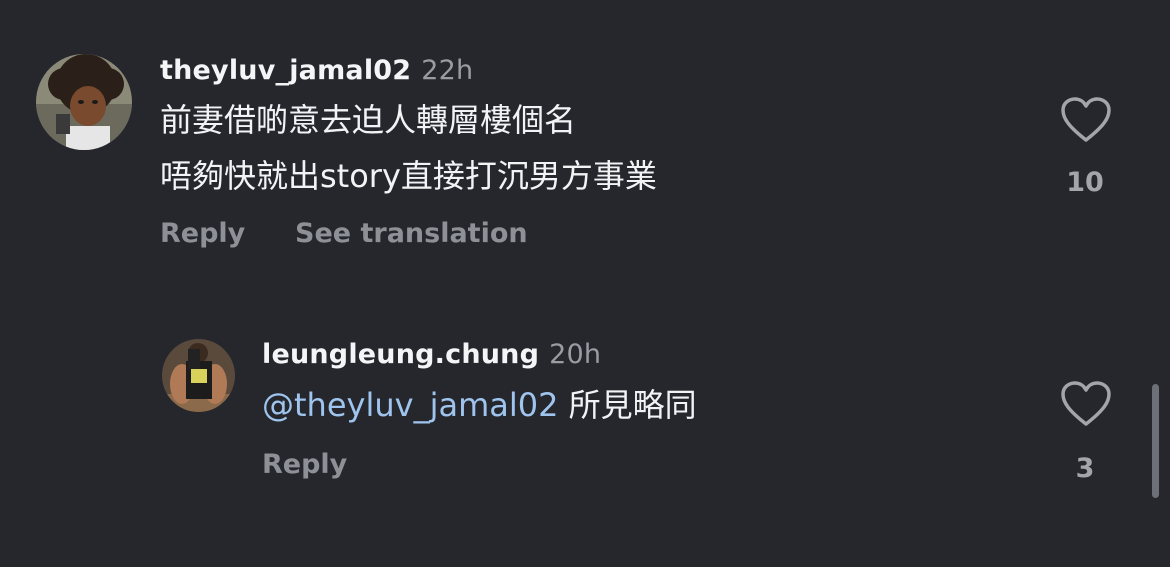 This screenshot has width=1170, height=567. I want to click on like-count: 3, so click(1085, 468).